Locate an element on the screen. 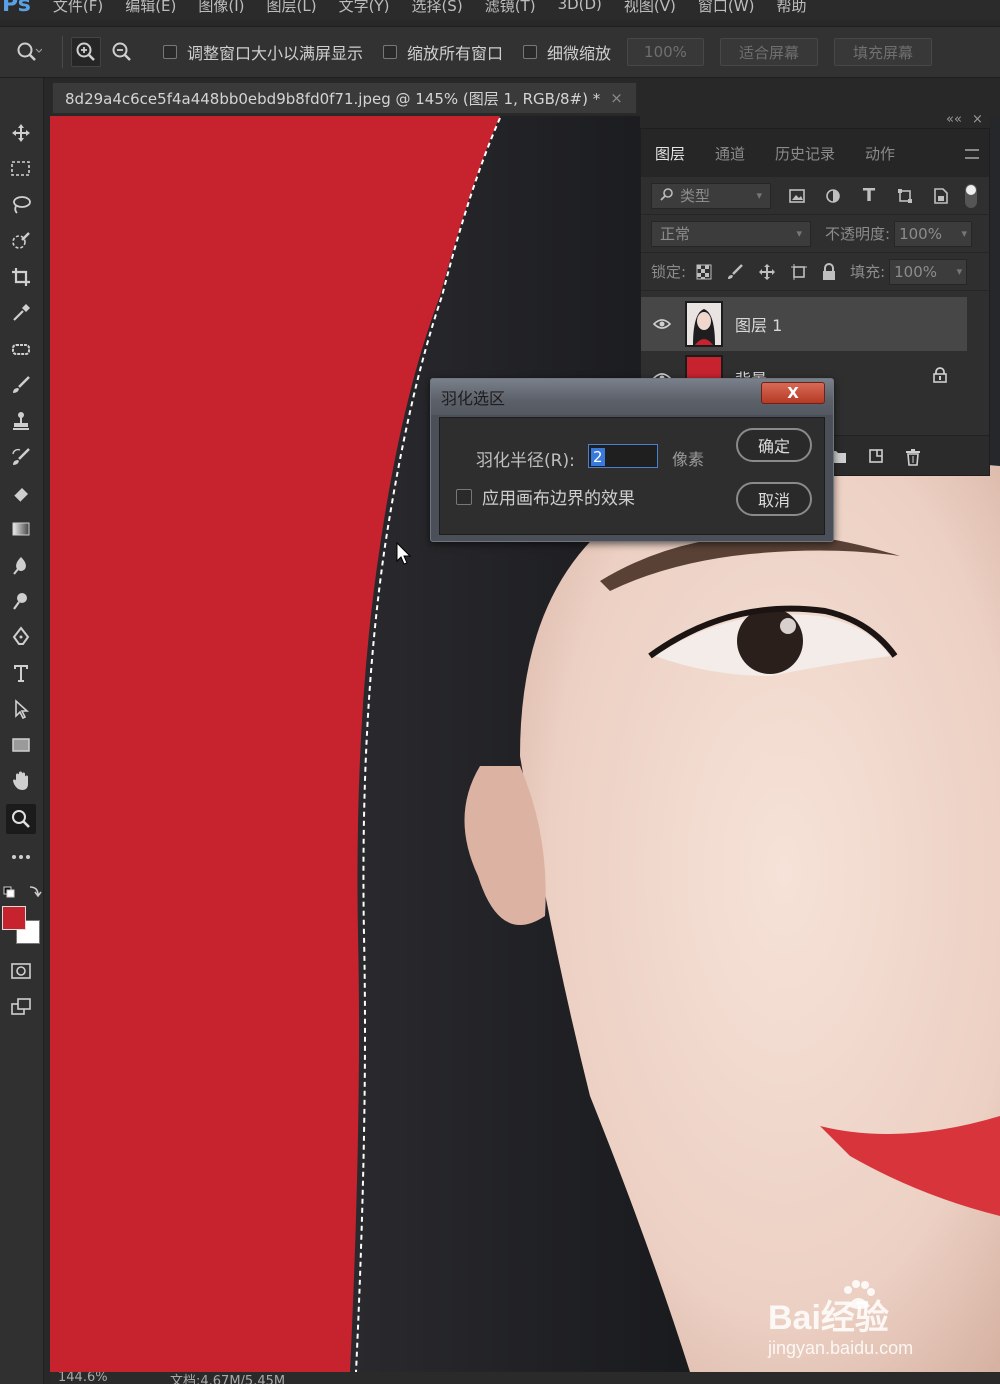 The width and height of the screenshot is (1000, 1384). lock-icon is located at coordinates (940, 377).